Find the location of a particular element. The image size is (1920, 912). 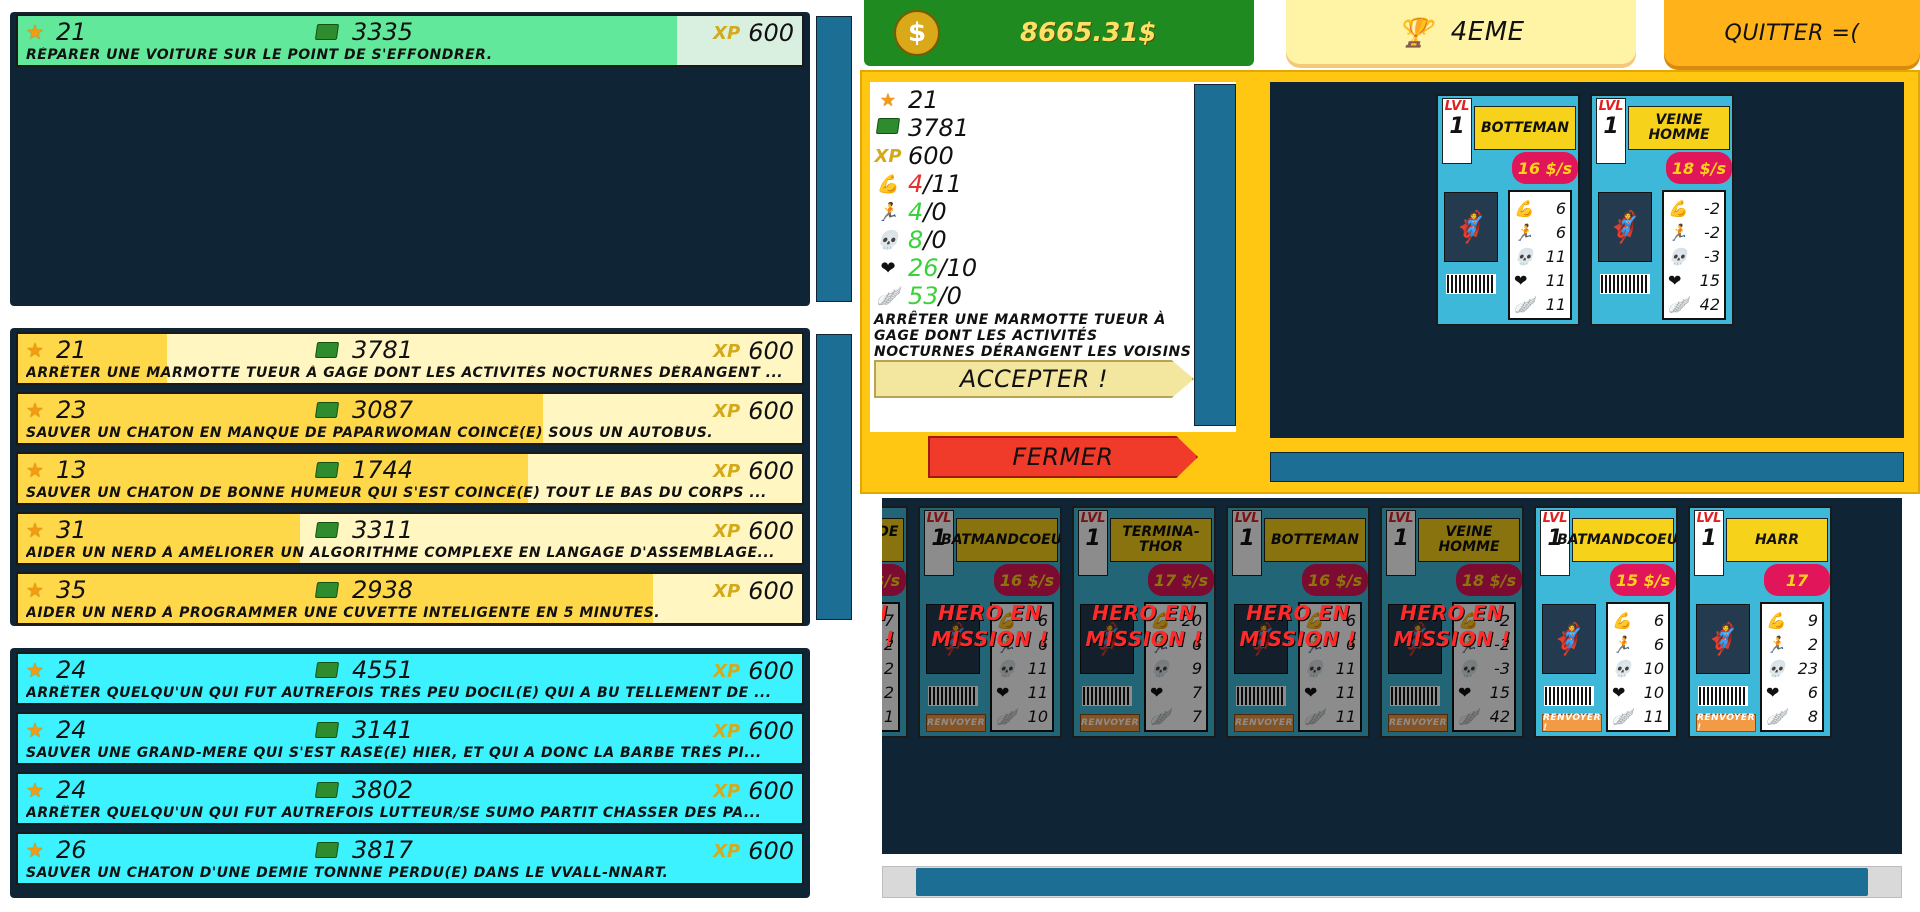

quest-money: 3335 is located at coordinates (383, 32).